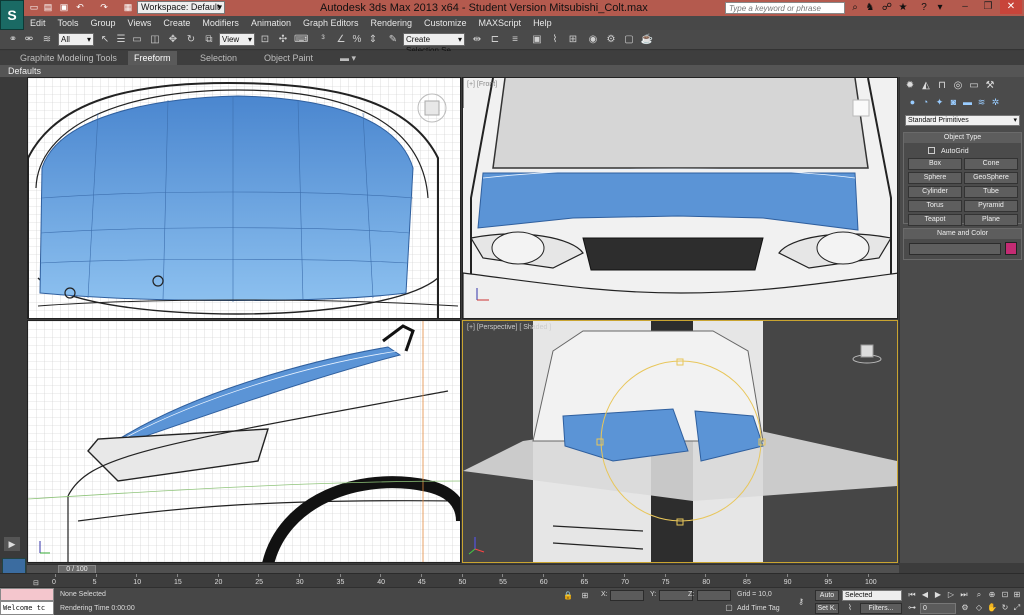  What do you see at coordinates (218, 58) in the screenshot?
I see `tab-selection: Selection` at bounding box center [218, 58].